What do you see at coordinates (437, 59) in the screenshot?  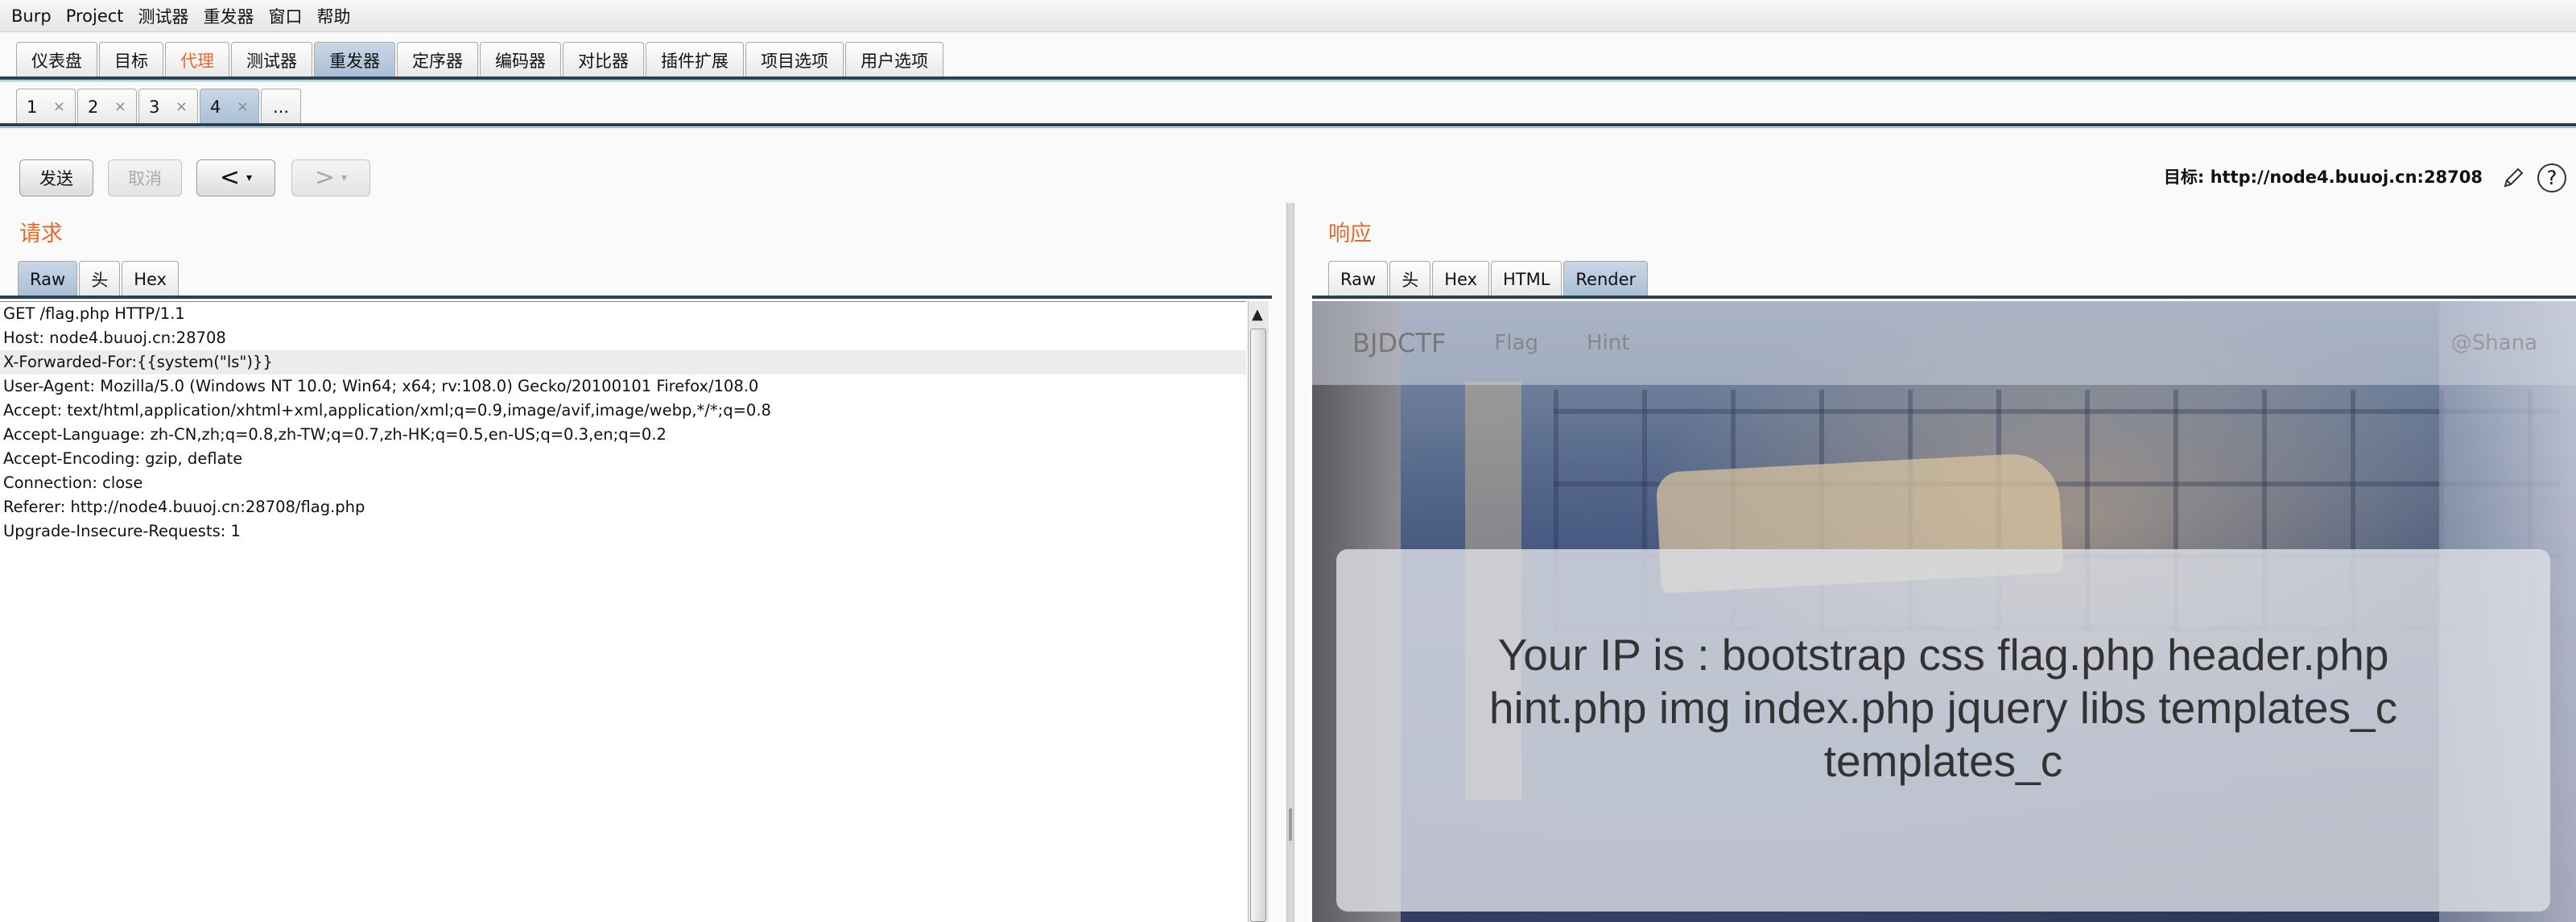 I see `tab-sequencer: 定序器` at bounding box center [437, 59].